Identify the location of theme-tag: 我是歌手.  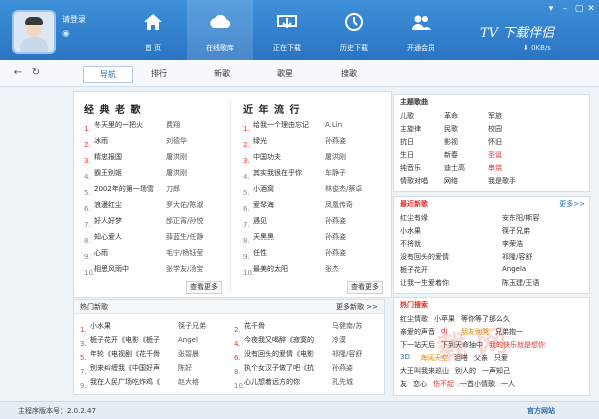
(508, 181).